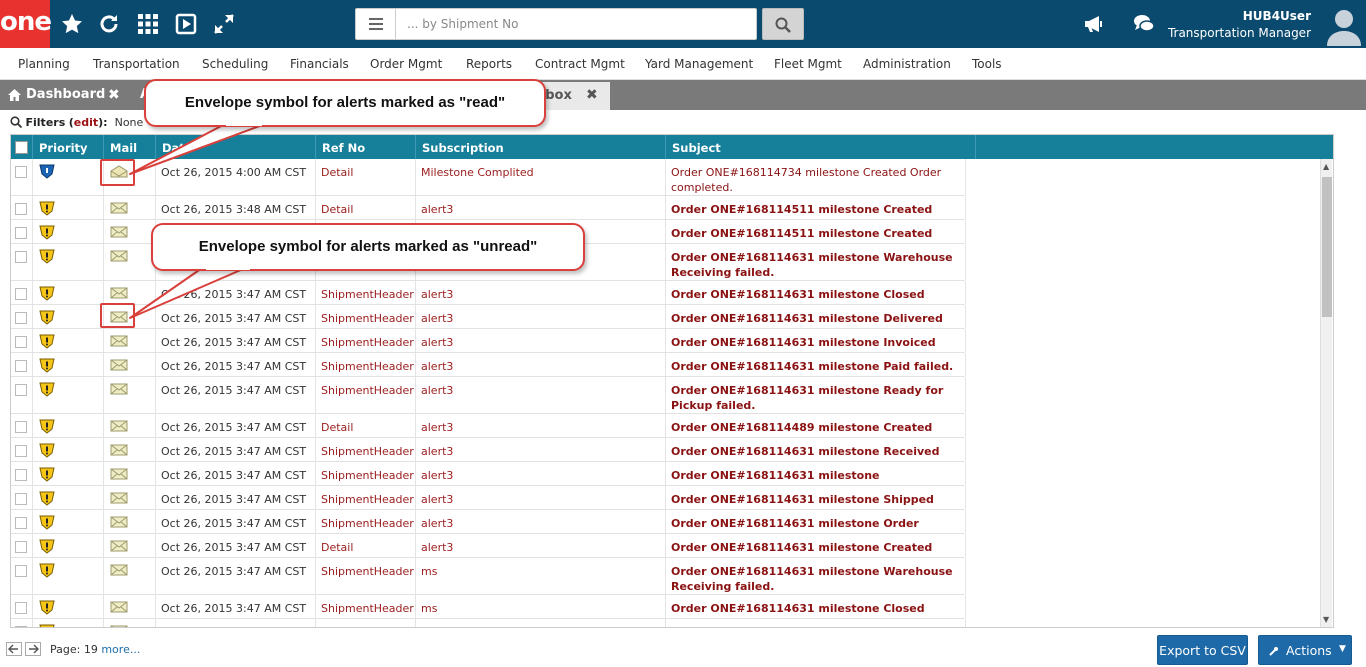  What do you see at coordinates (907, 64) in the screenshot?
I see `menu-administration: Administration` at bounding box center [907, 64].